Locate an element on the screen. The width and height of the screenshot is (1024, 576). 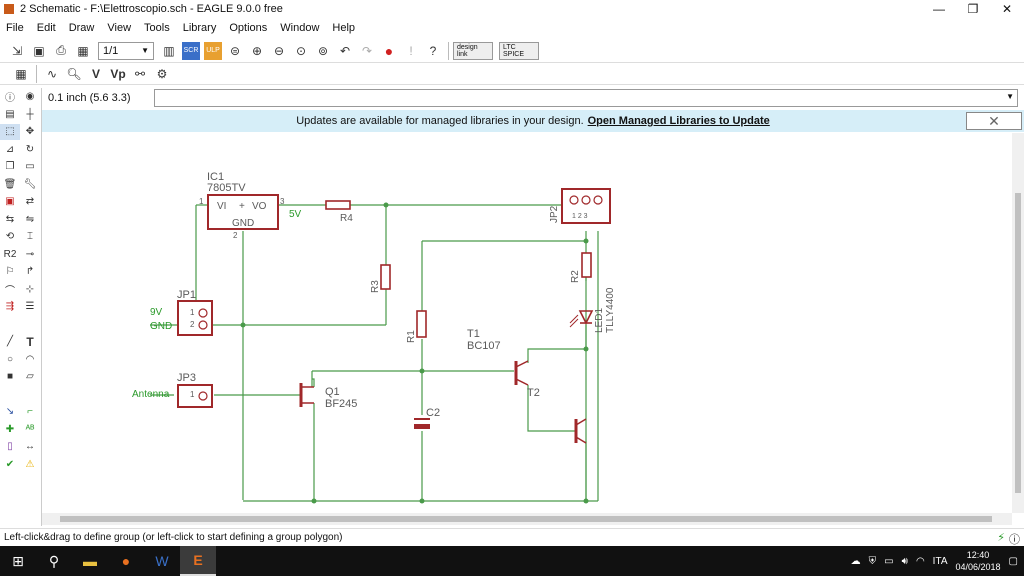
design-link-button: design link is located at coordinates (473, 50).